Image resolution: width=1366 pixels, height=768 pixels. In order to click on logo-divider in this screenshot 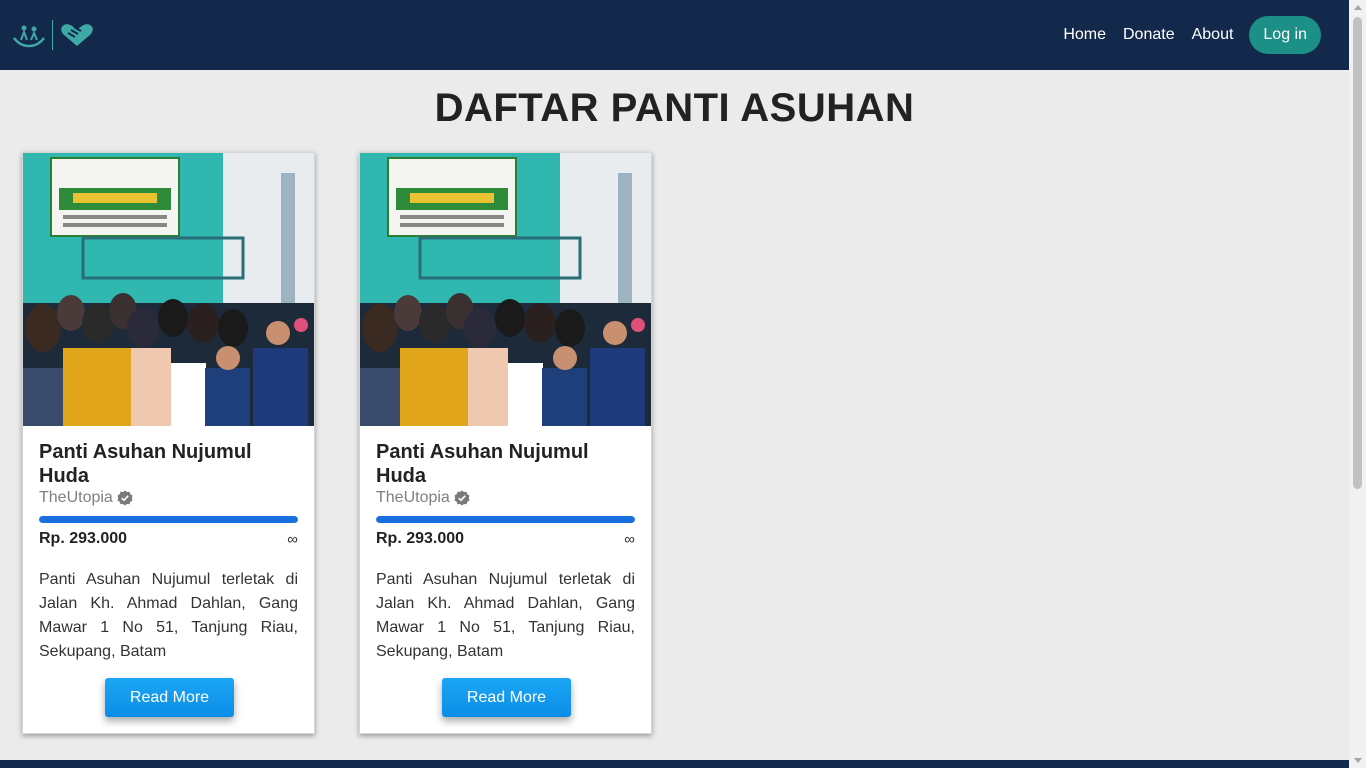, I will do `click(52, 35)`.